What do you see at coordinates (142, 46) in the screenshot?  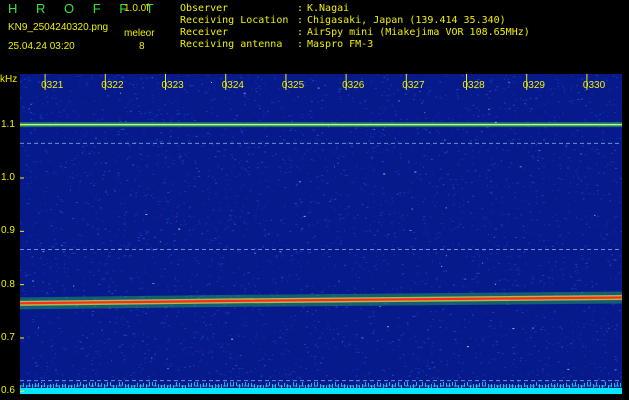 I see `mode-value: 8` at bounding box center [142, 46].